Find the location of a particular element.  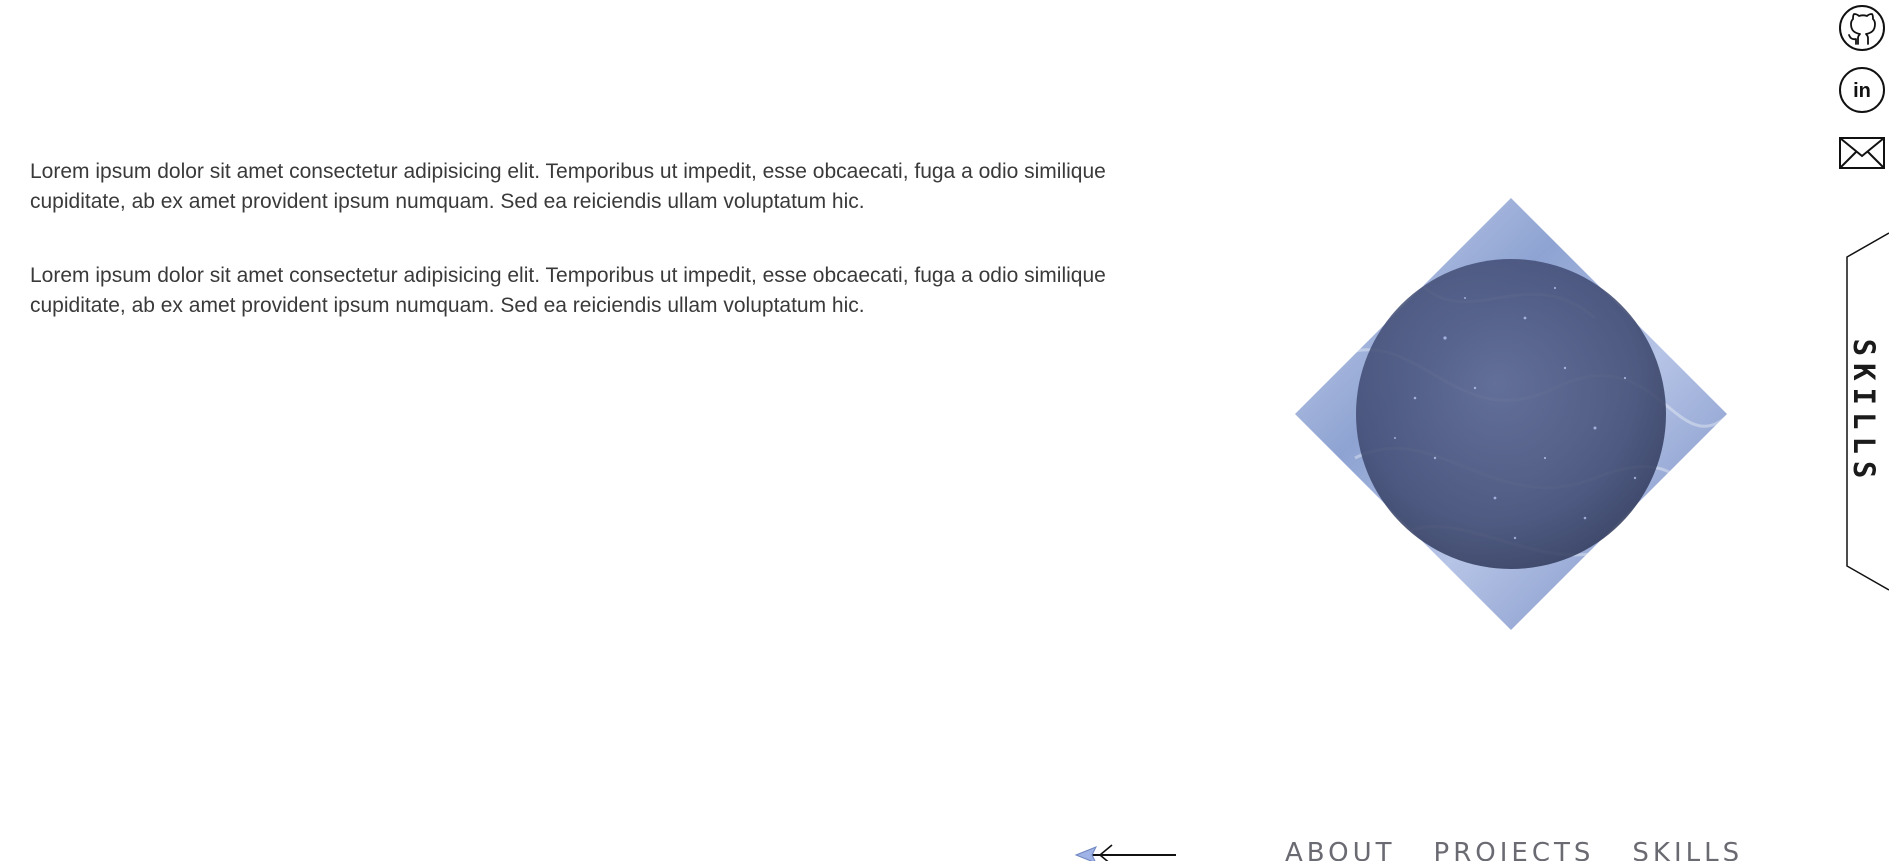

side-tab-label: SKILLS is located at coordinates (1864, 411).